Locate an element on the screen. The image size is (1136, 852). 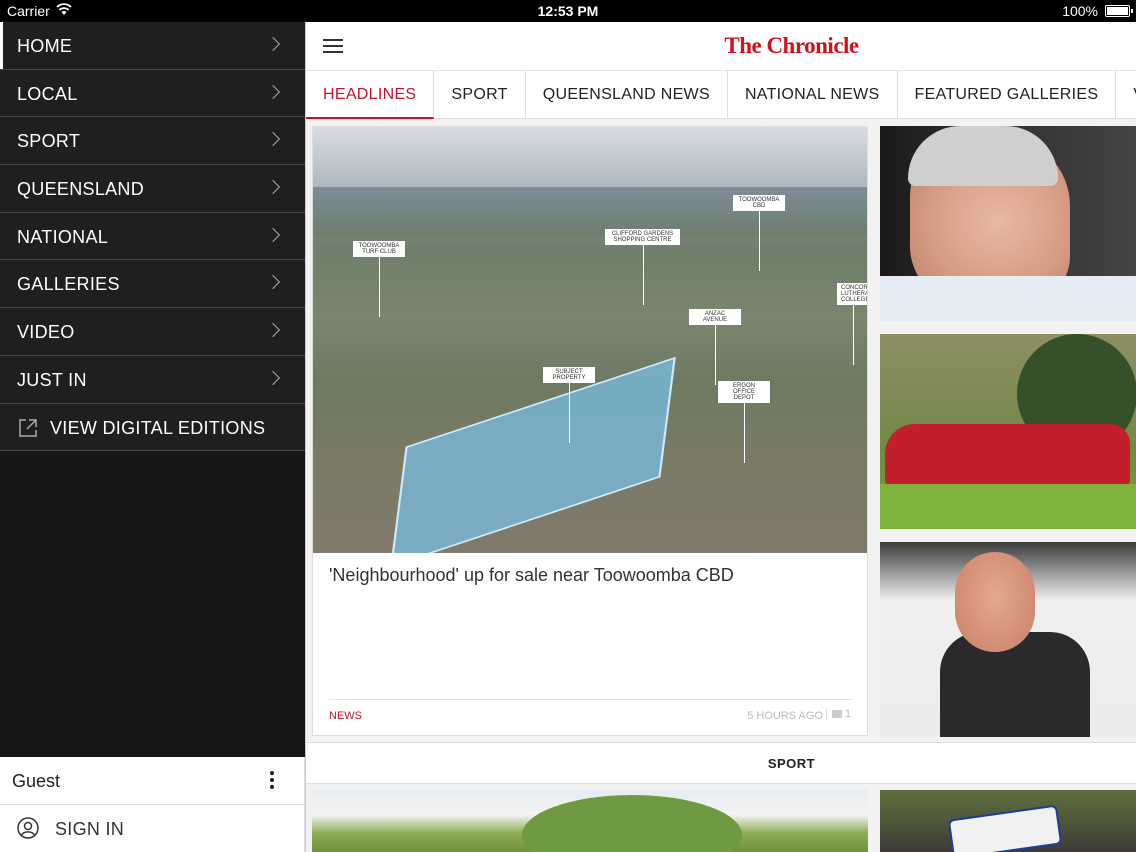
subject-property-overlay is located at coordinates (533, 454).